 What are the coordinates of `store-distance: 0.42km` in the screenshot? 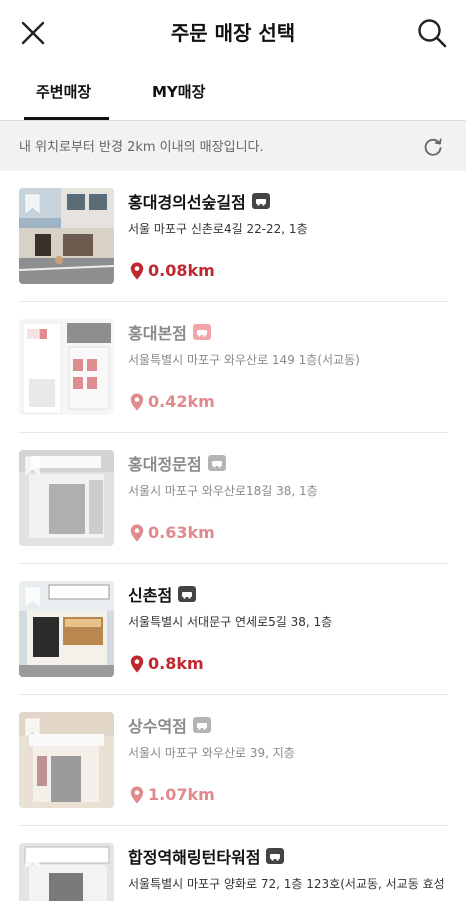 It's located at (172, 401).